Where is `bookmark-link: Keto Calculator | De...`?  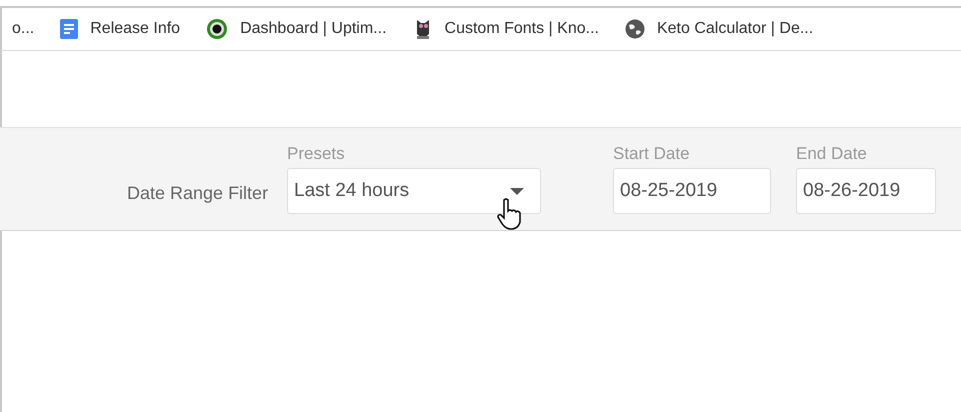
bookmark-link: Keto Calculator | De... is located at coordinates (735, 29).